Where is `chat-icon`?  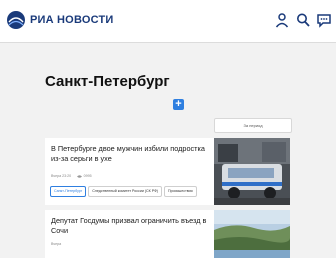 chat-icon is located at coordinates (324, 20).